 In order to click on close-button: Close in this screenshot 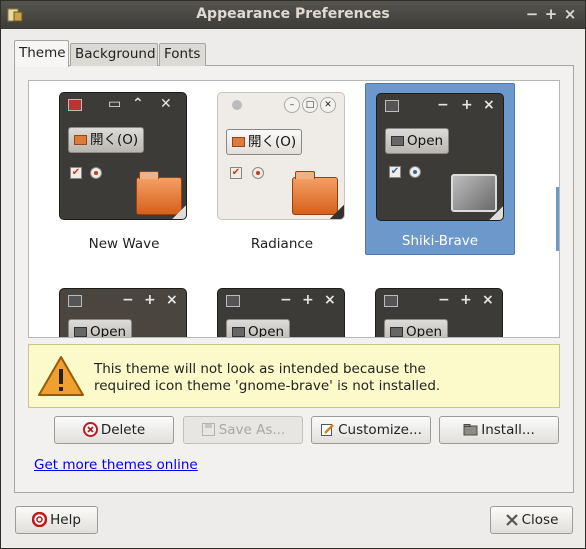, I will do `click(531, 520)`.